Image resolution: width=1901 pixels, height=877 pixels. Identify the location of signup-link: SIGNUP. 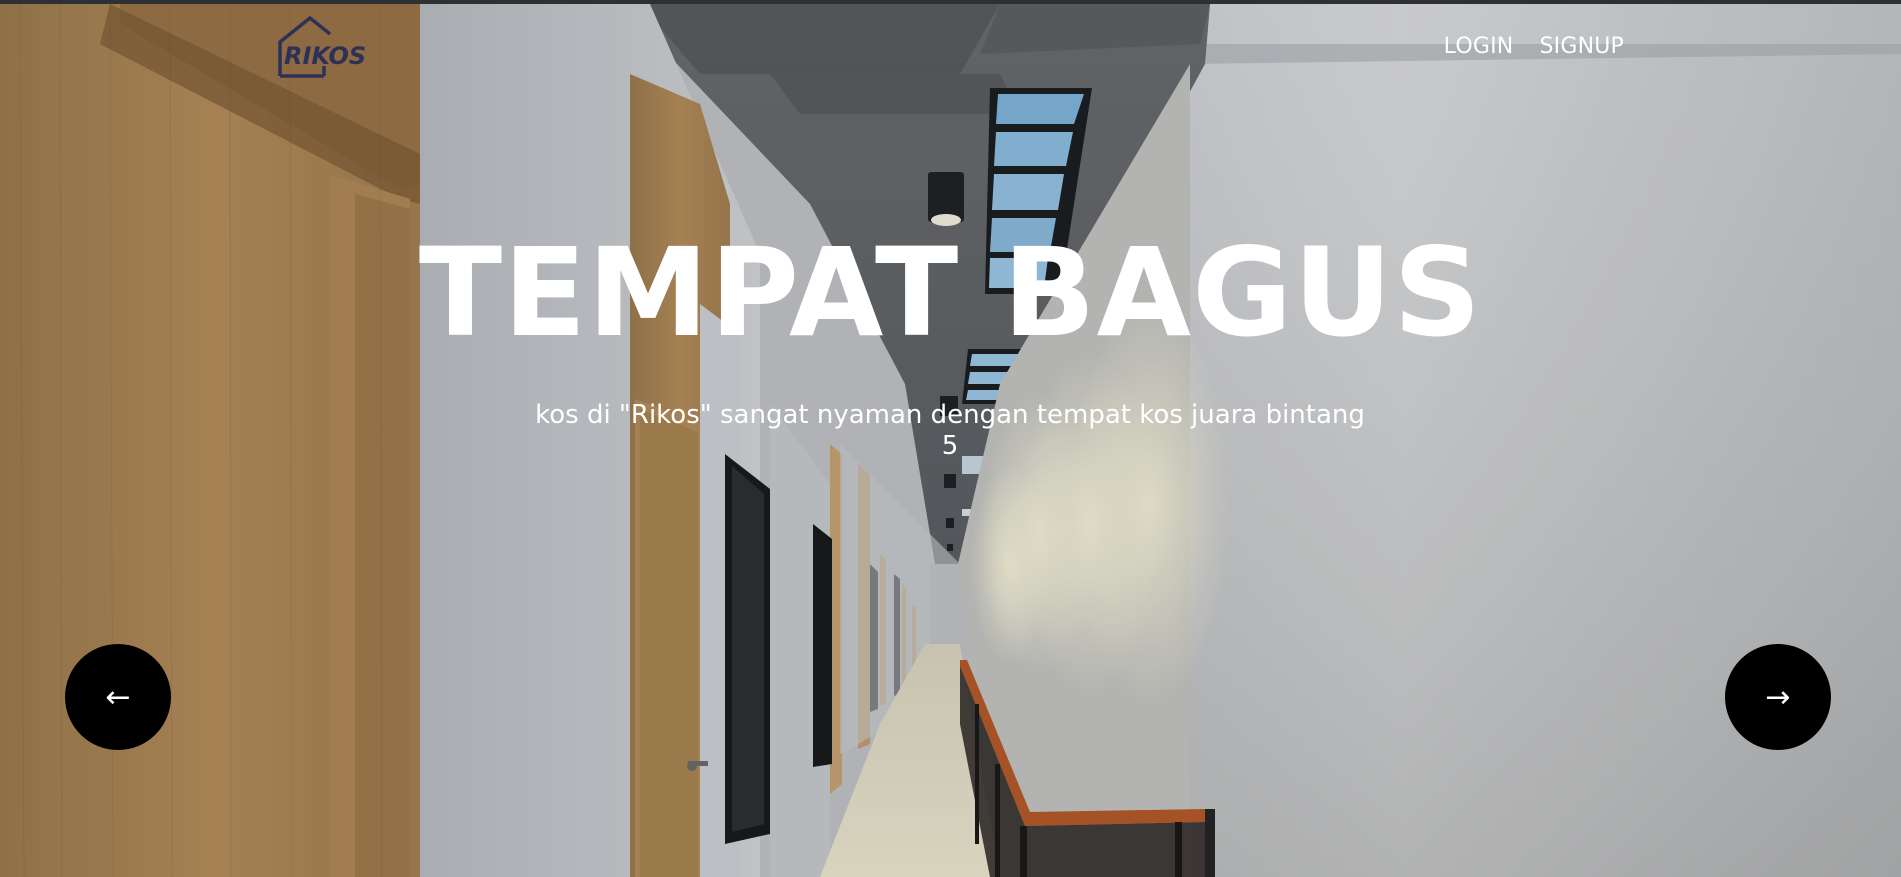
(1581, 46).